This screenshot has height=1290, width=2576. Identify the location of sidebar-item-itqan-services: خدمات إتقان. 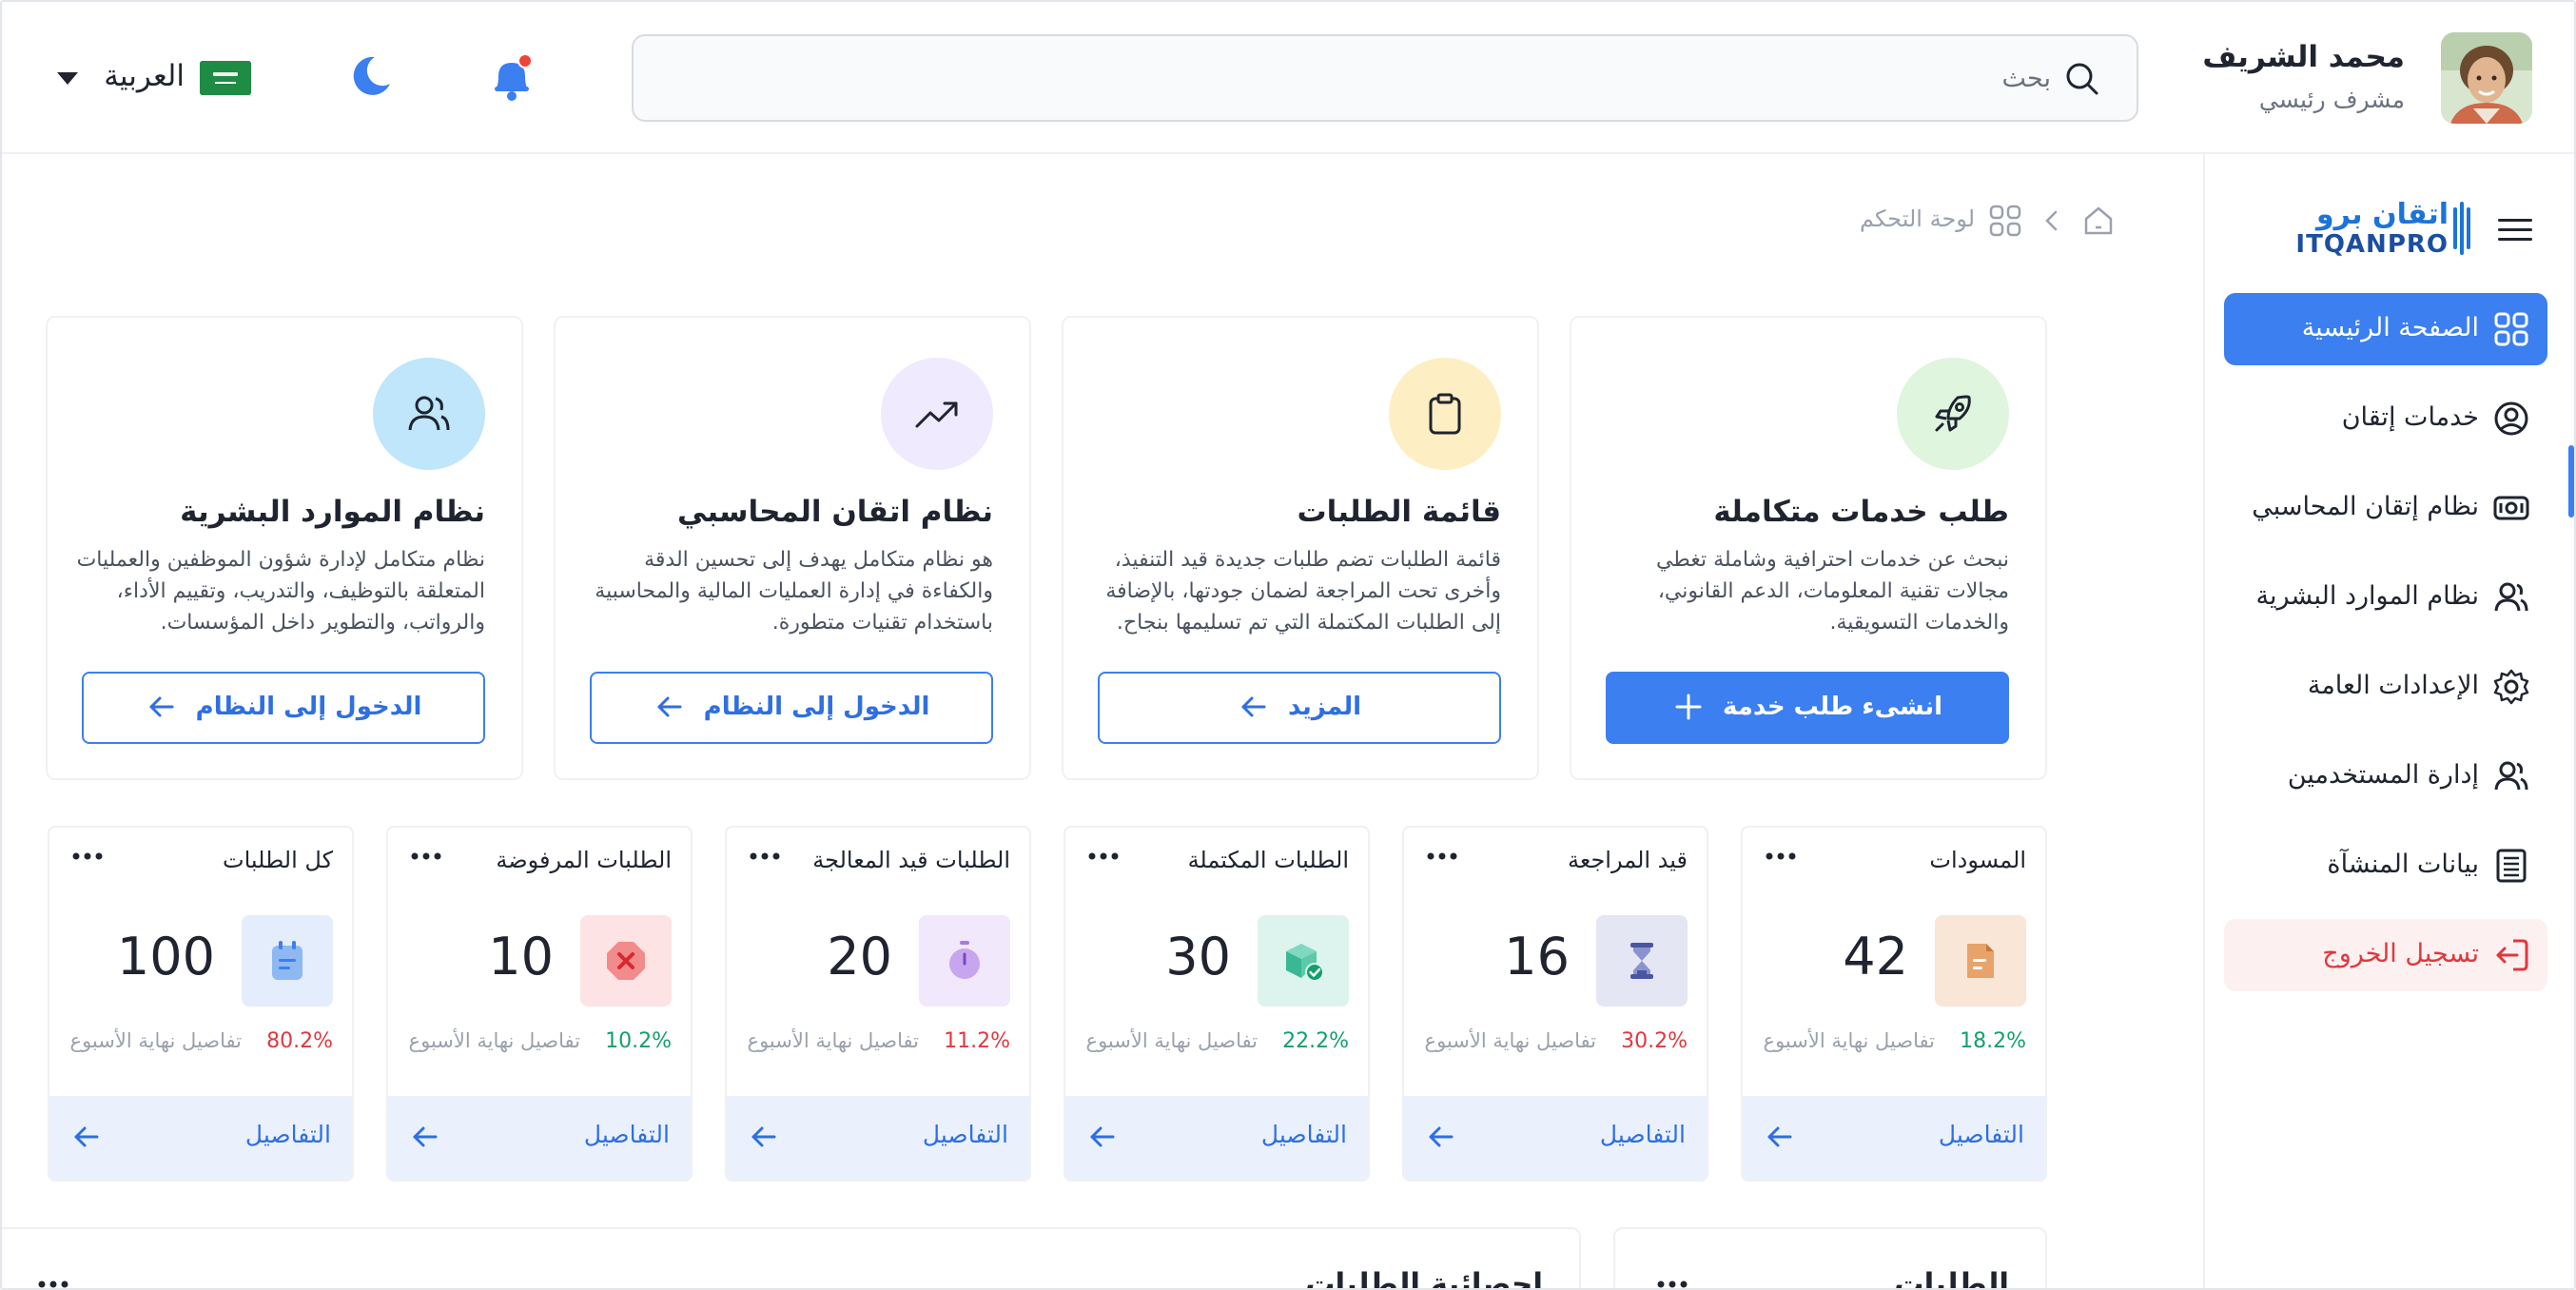
(2385, 418).